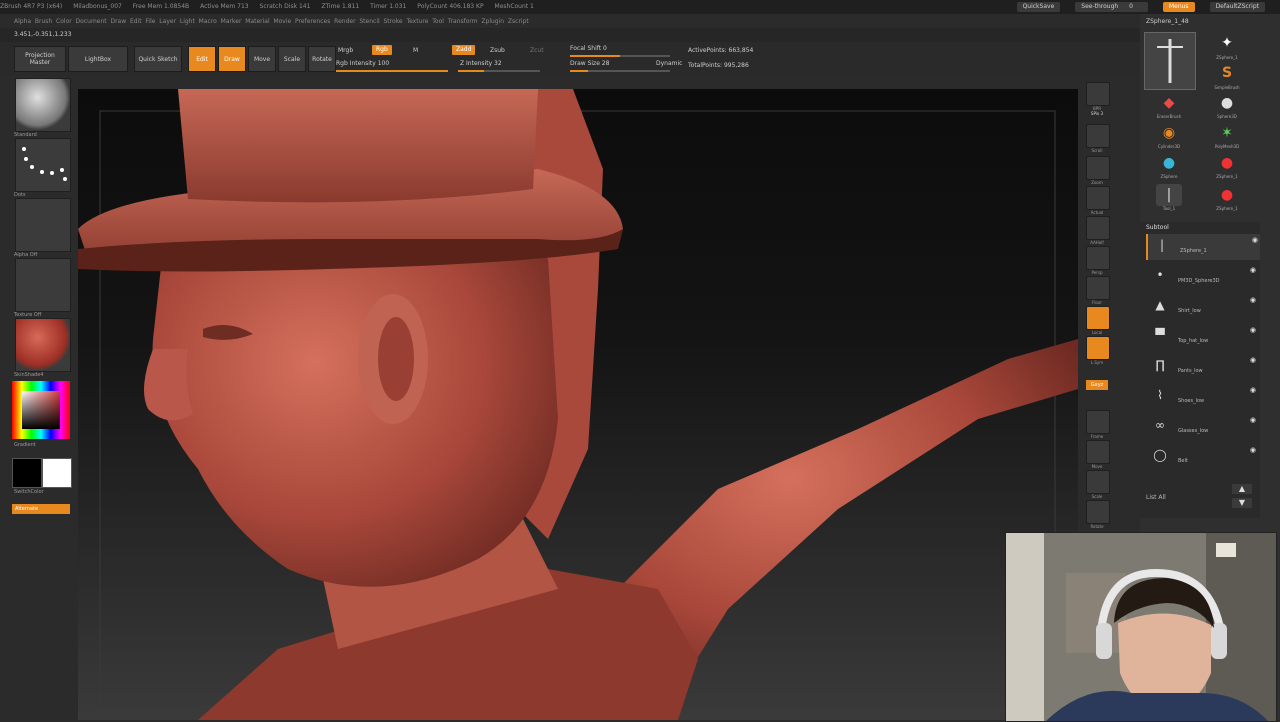 This screenshot has width=1280, height=722. I want to click on floor-button, so click(1098, 288).